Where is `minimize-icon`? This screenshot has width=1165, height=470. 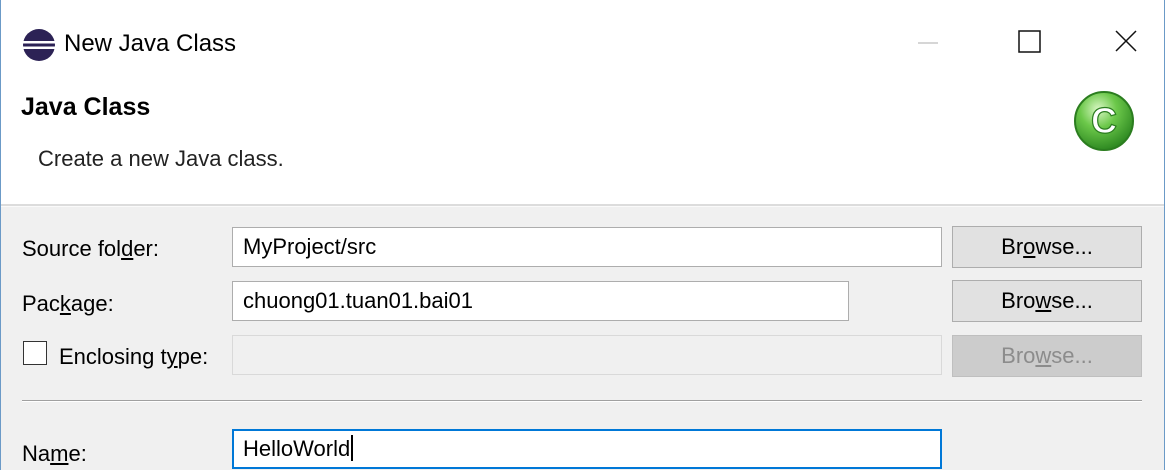
minimize-icon is located at coordinates (928, 43).